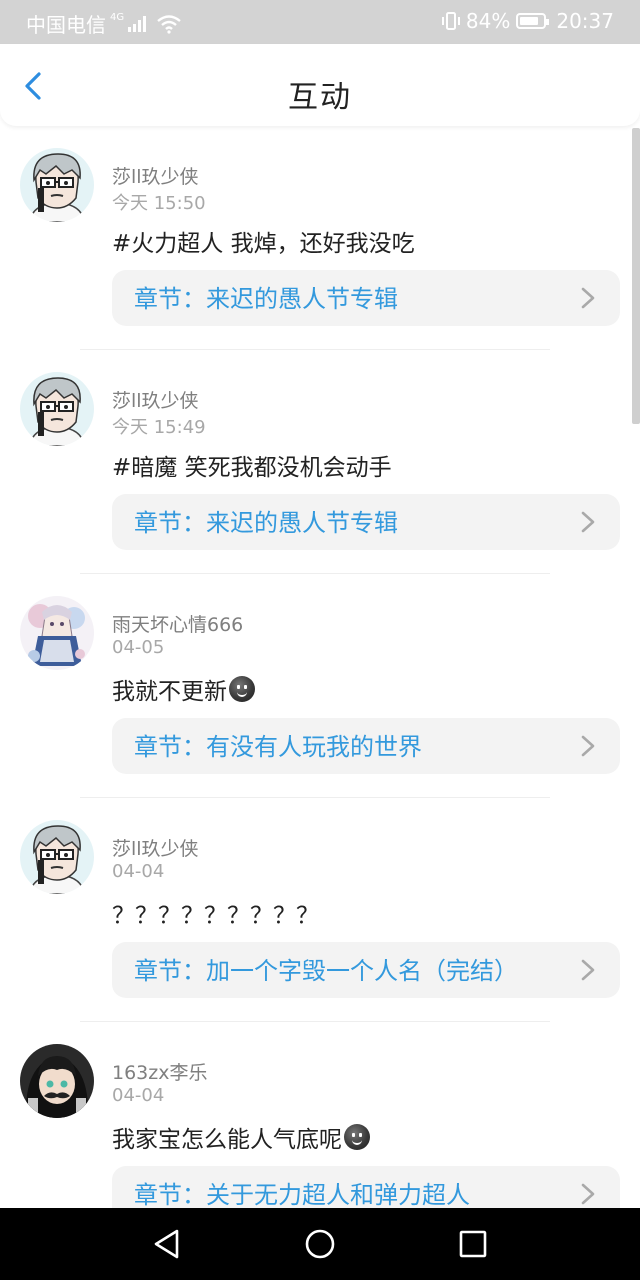 This screenshot has height=1280, width=640. What do you see at coordinates (278, 747) in the screenshot?
I see `chapter-label: 章节：有没有人玩我的世界` at bounding box center [278, 747].